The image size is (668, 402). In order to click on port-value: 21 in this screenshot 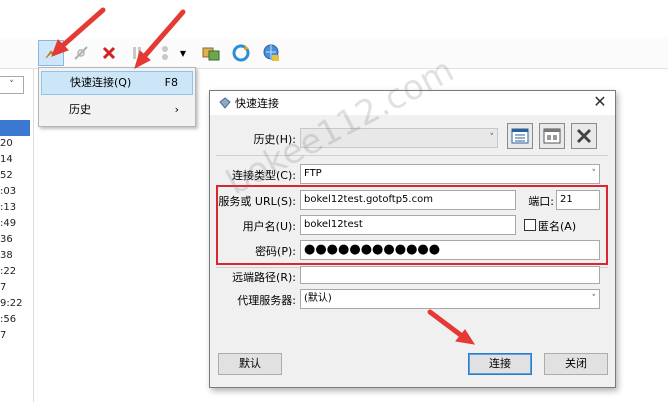, I will do `click(566, 199)`.